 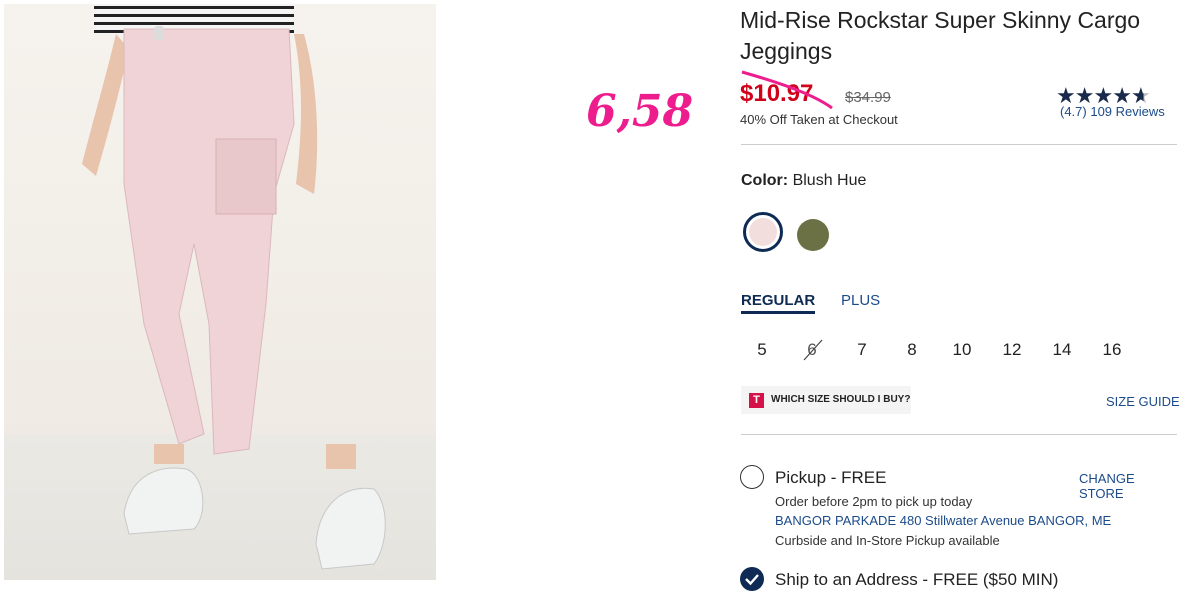 What do you see at coordinates (887, 540) in the screenshot?
I see `pickup-availability: Curbside and In-Store Pickup available` at bounding box center [887, 540].